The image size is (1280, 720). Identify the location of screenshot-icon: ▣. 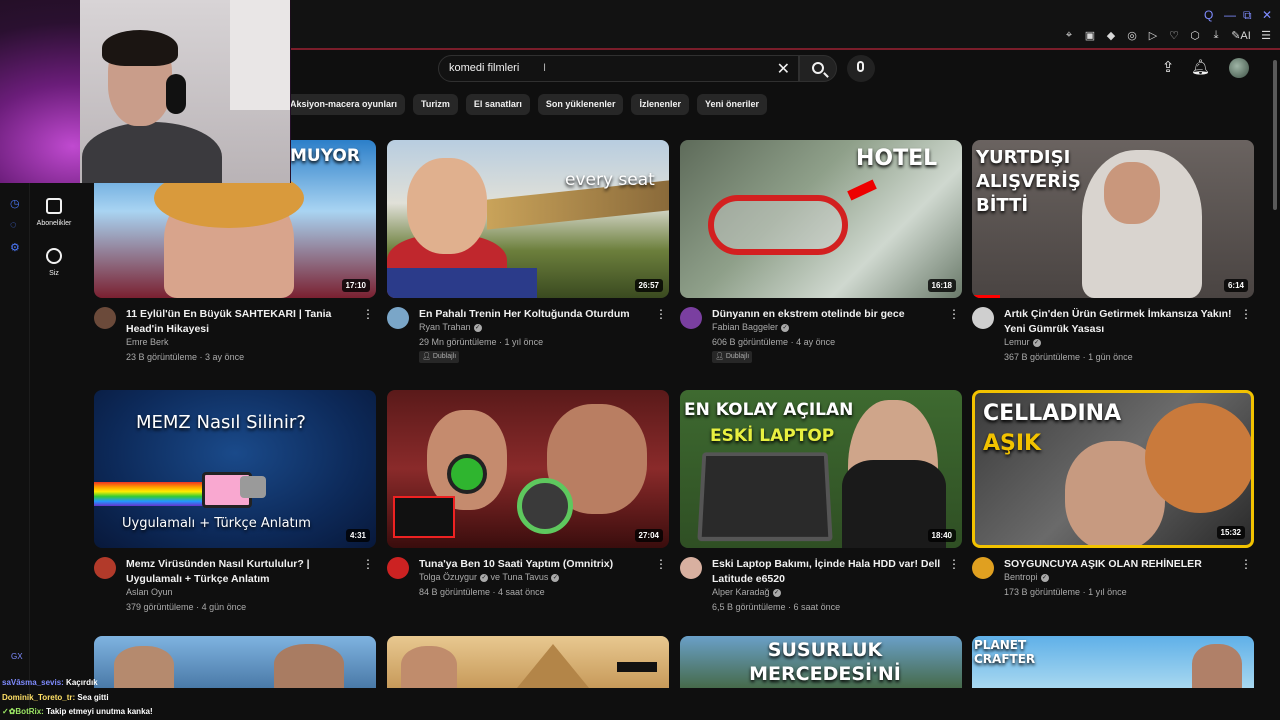
(1090, 35).